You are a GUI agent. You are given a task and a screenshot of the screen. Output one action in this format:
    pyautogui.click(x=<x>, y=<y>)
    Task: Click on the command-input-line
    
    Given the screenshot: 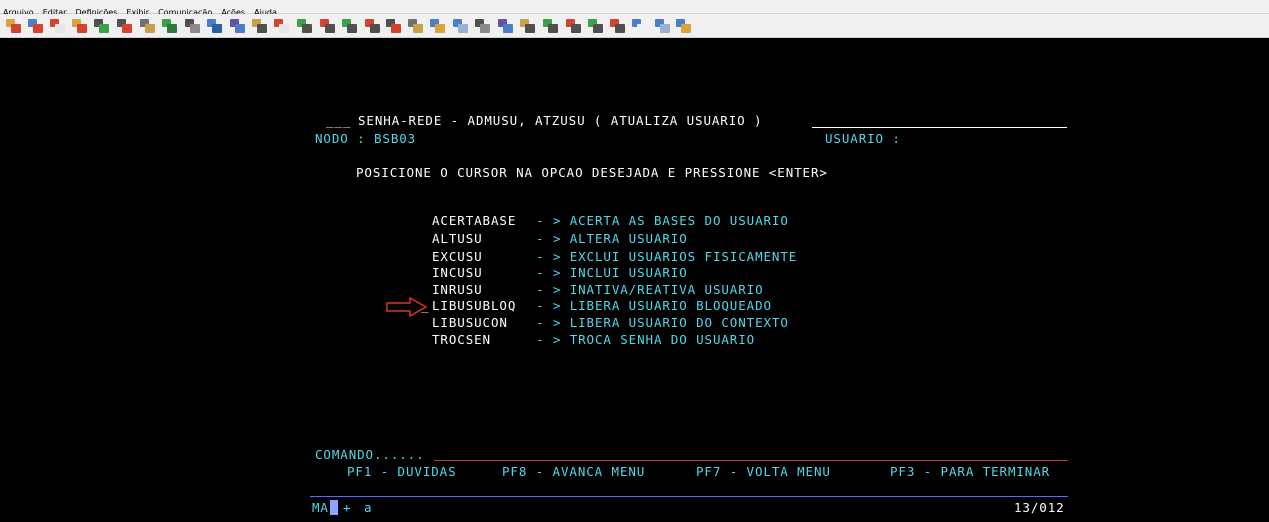 What is the action you would take?
    pyautogui.click(x=751, y=460)
    